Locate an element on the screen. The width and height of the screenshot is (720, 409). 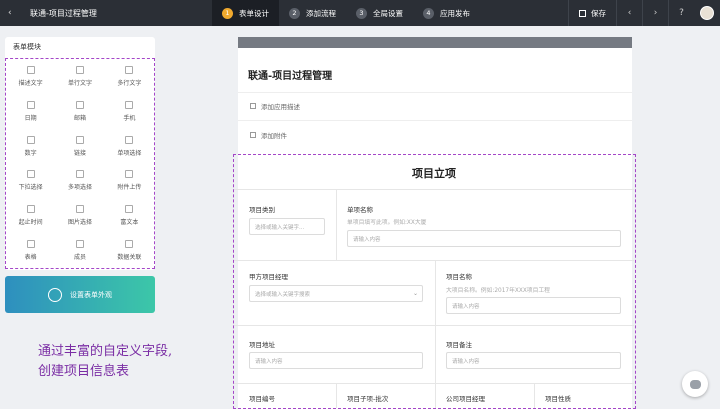
back-arrow-icon: ‹ is located at coordinates (10, 13).